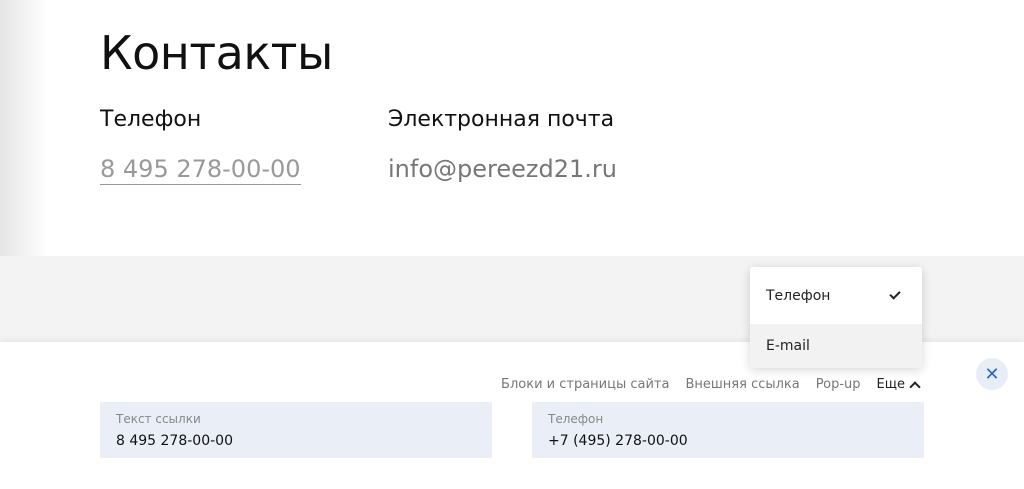 This screenshot has width=1024, height=489. Describe the element at coordinates (501, 119) in the screenshot. I see `email-heading: Электронная почта` at that location.